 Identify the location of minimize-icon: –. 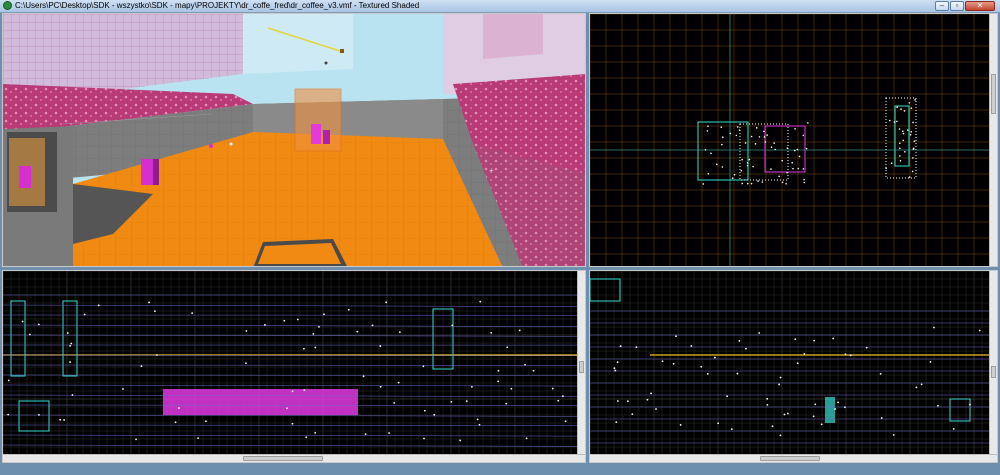
(942, 5).